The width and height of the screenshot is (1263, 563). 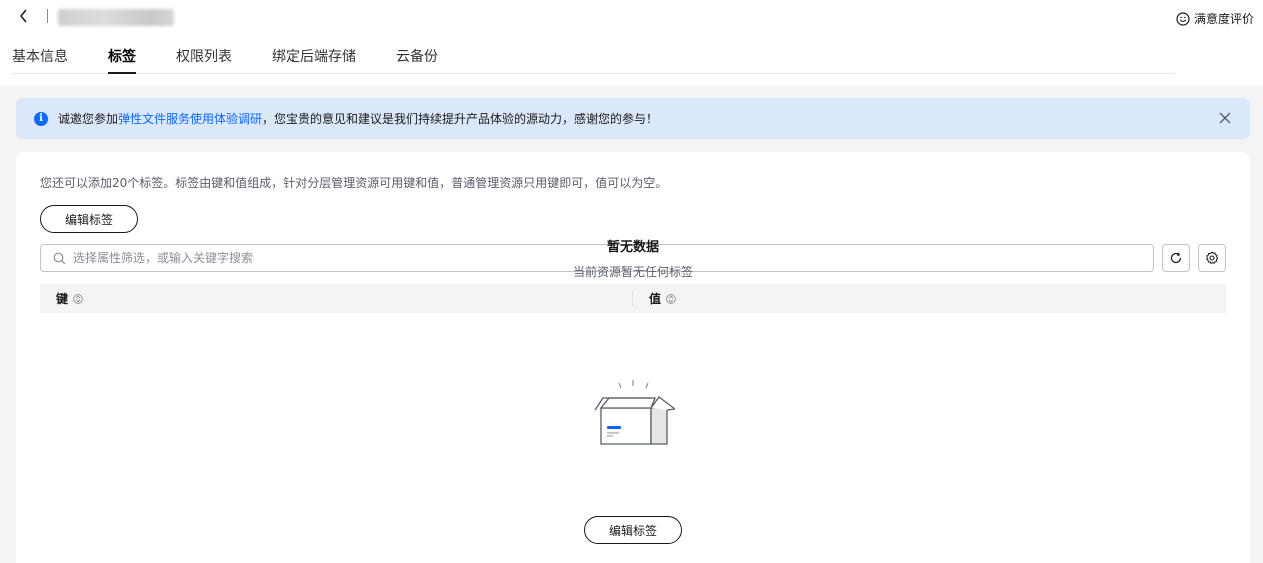 What do you see at coordinates (1223, 19) in the screenshot?
I see `feedback-label: 满意度评价` at bounding box center [1223, 19].